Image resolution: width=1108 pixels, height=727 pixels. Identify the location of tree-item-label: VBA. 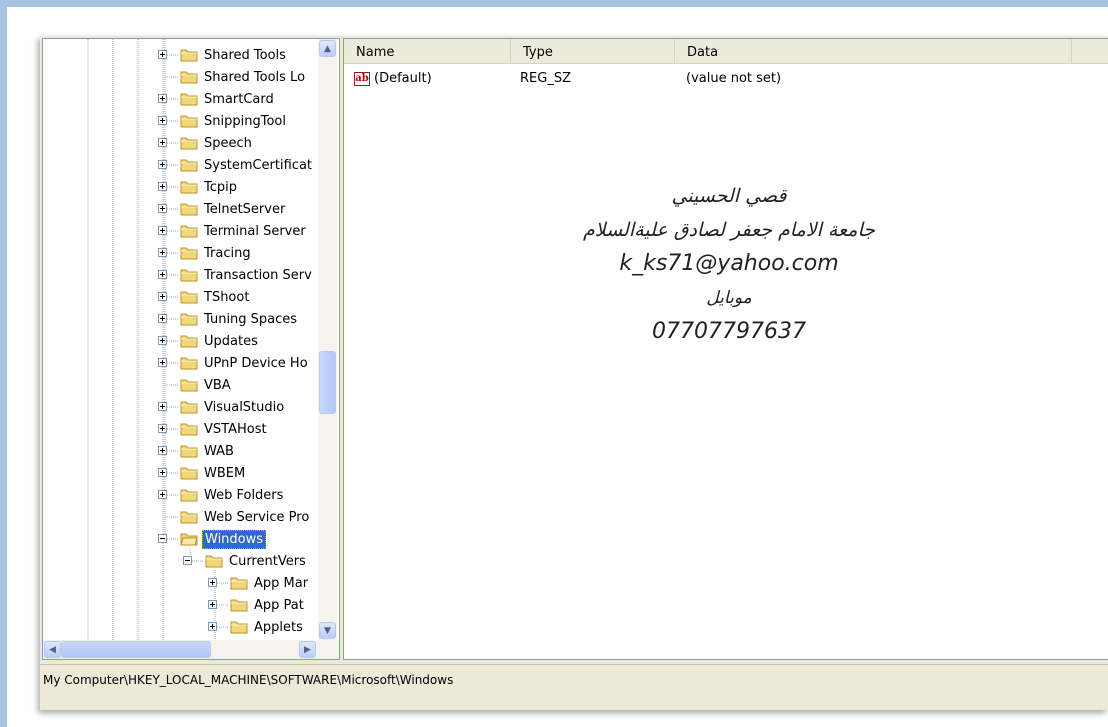
(217, 385).